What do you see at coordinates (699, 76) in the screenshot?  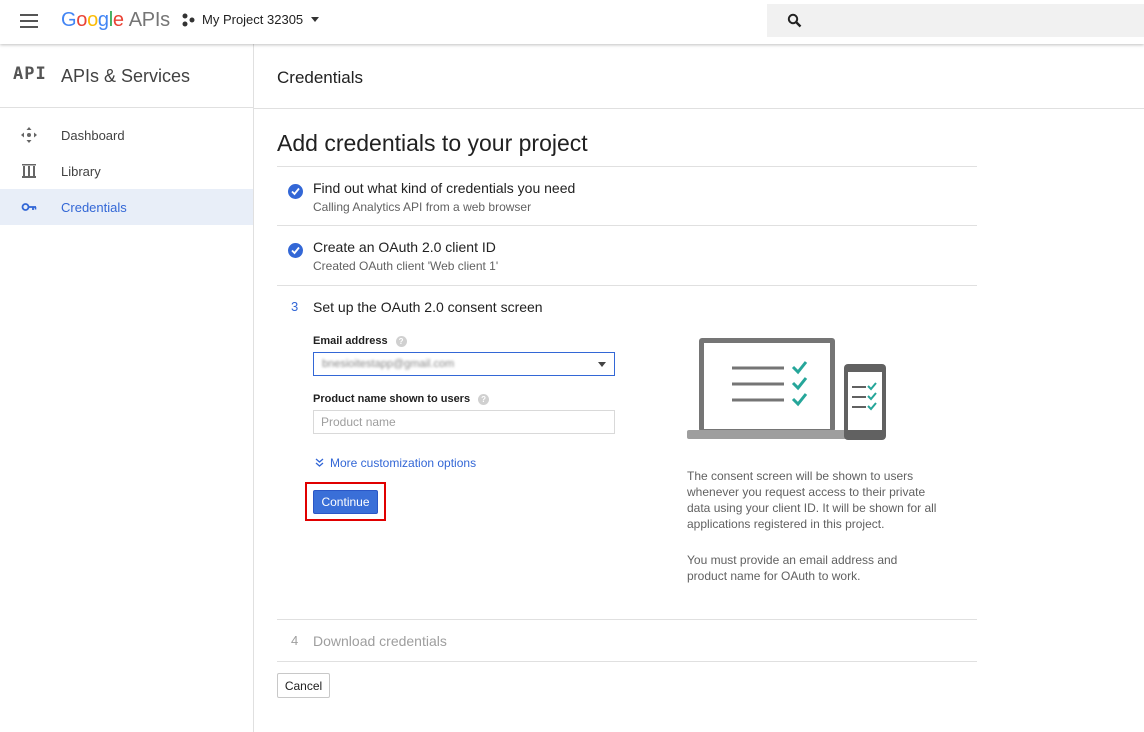 I see `main-header: Credentials` at bounding box center [699, 76].